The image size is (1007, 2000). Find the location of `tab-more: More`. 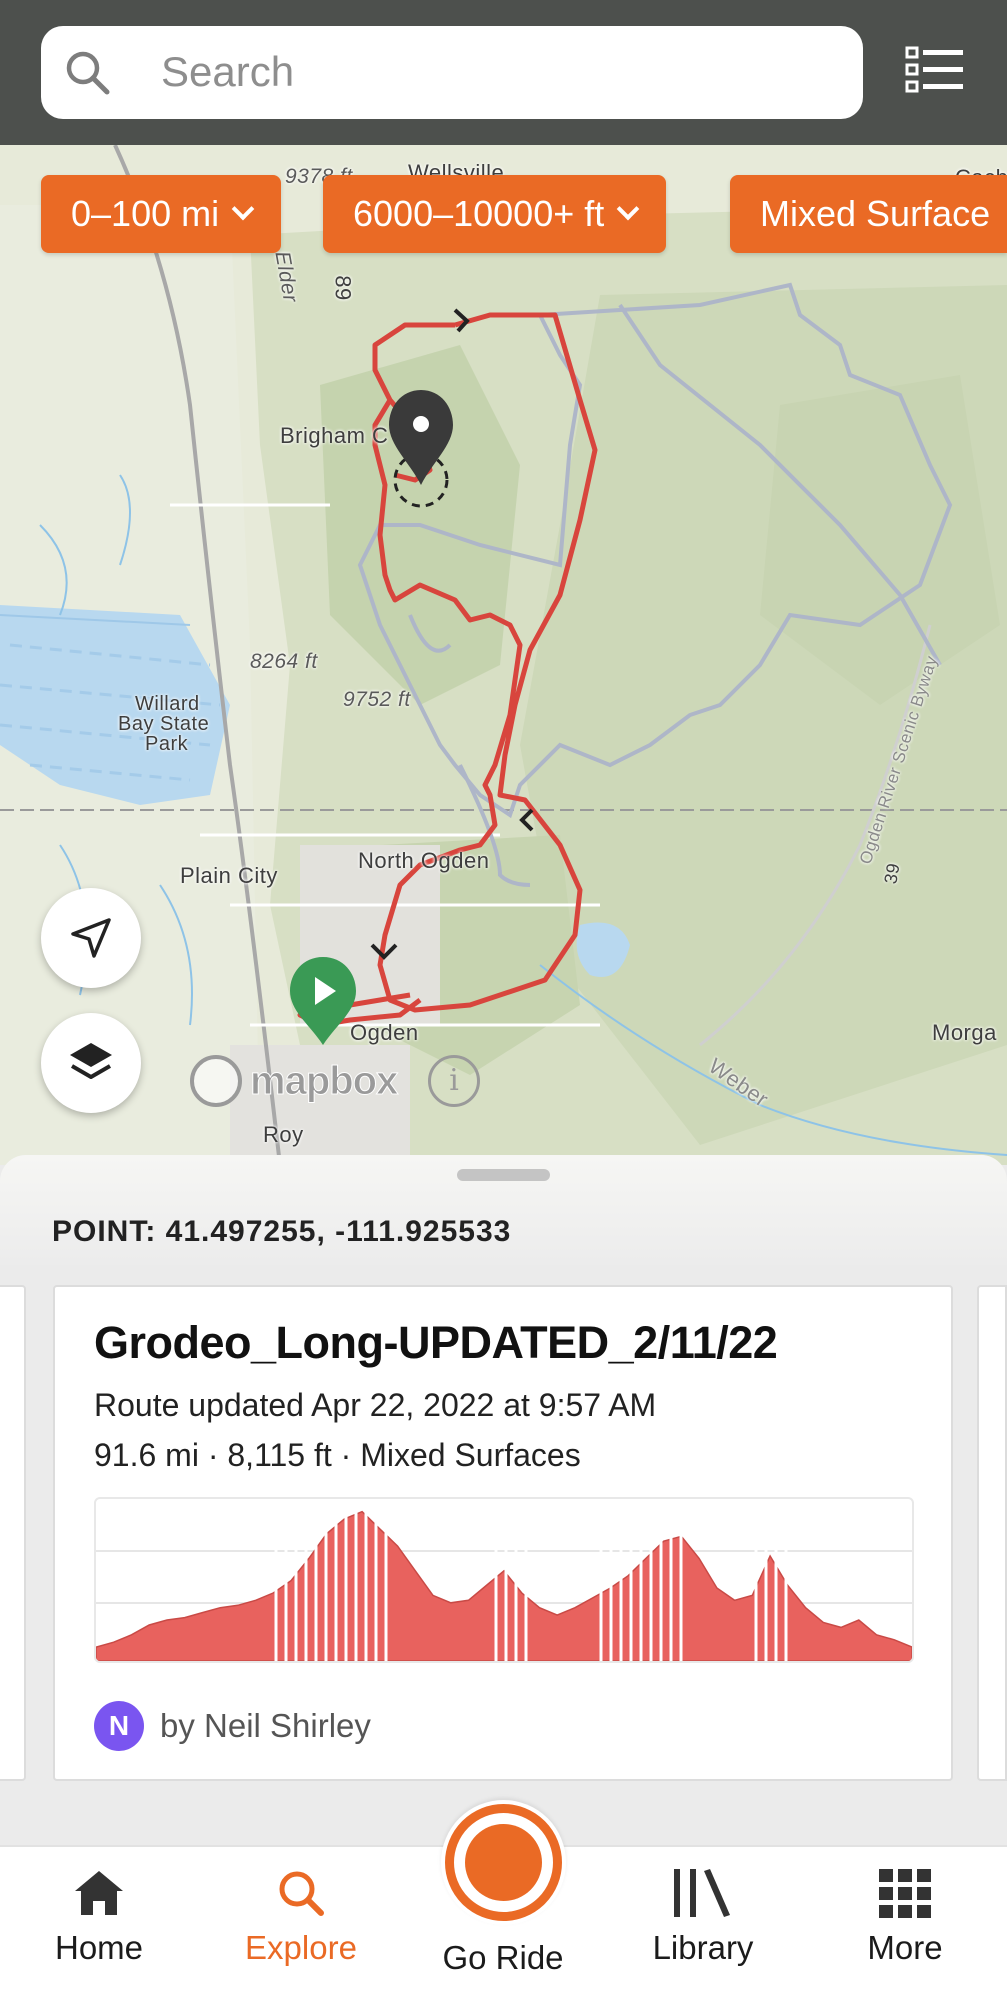

tab-more: More is located at coordinates (905, 1917).